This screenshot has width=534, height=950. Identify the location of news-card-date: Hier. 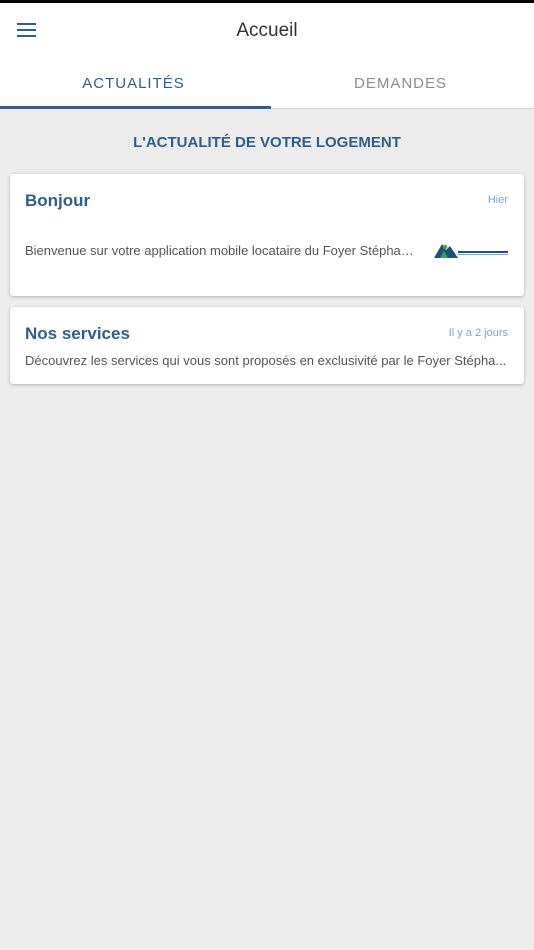
(497, 200).